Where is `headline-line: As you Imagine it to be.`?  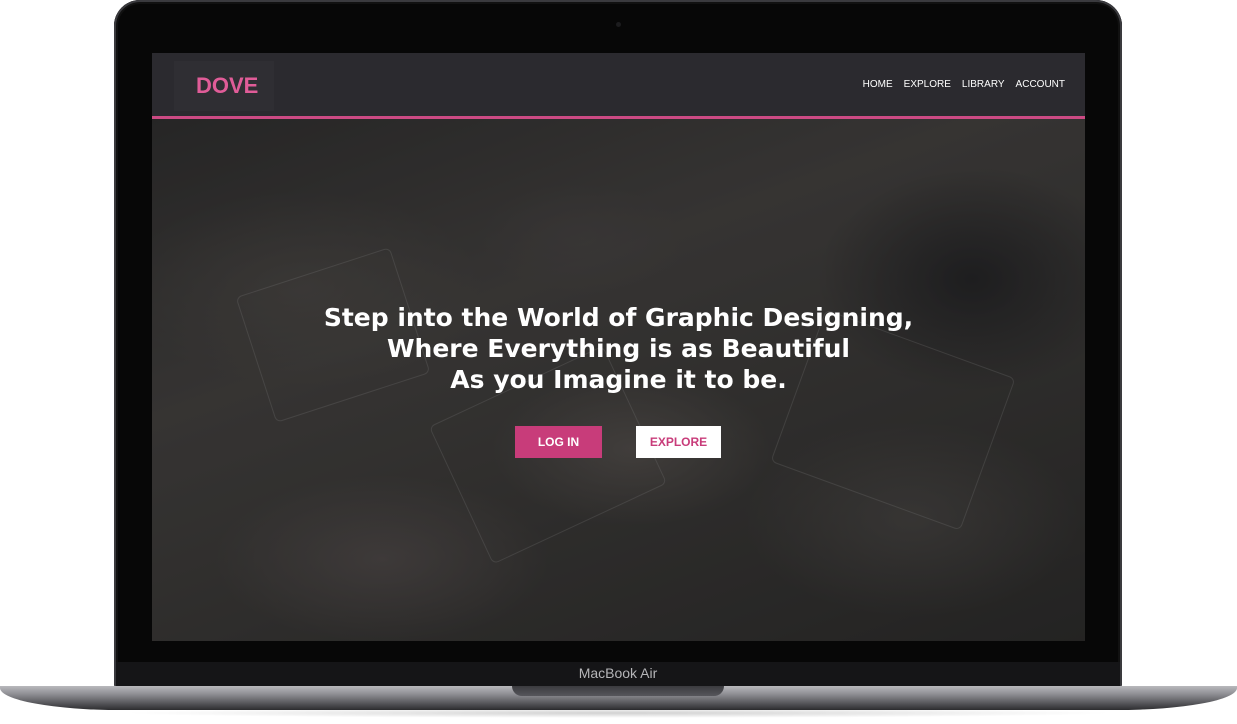
headline-line: As you Imagine it to be. is located at coordinates (618, 379).